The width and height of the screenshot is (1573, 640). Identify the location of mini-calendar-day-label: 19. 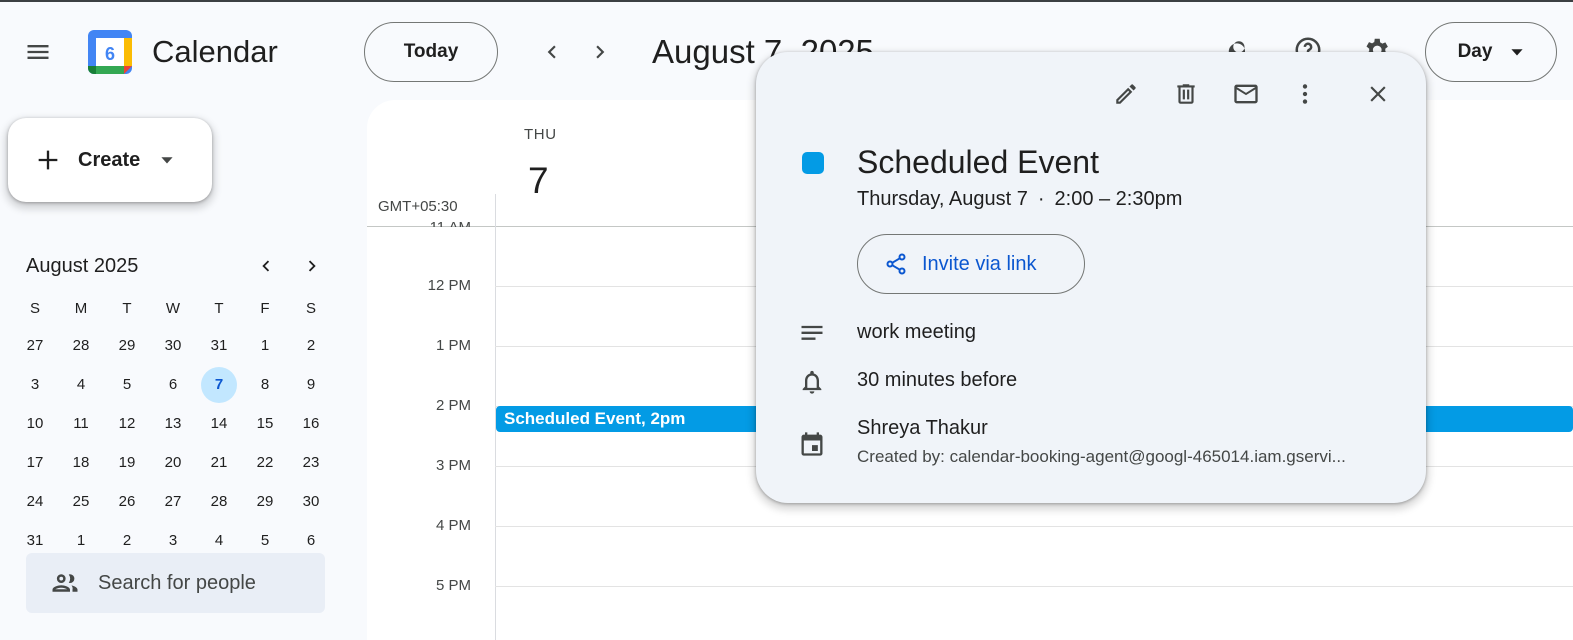
(127, 462).